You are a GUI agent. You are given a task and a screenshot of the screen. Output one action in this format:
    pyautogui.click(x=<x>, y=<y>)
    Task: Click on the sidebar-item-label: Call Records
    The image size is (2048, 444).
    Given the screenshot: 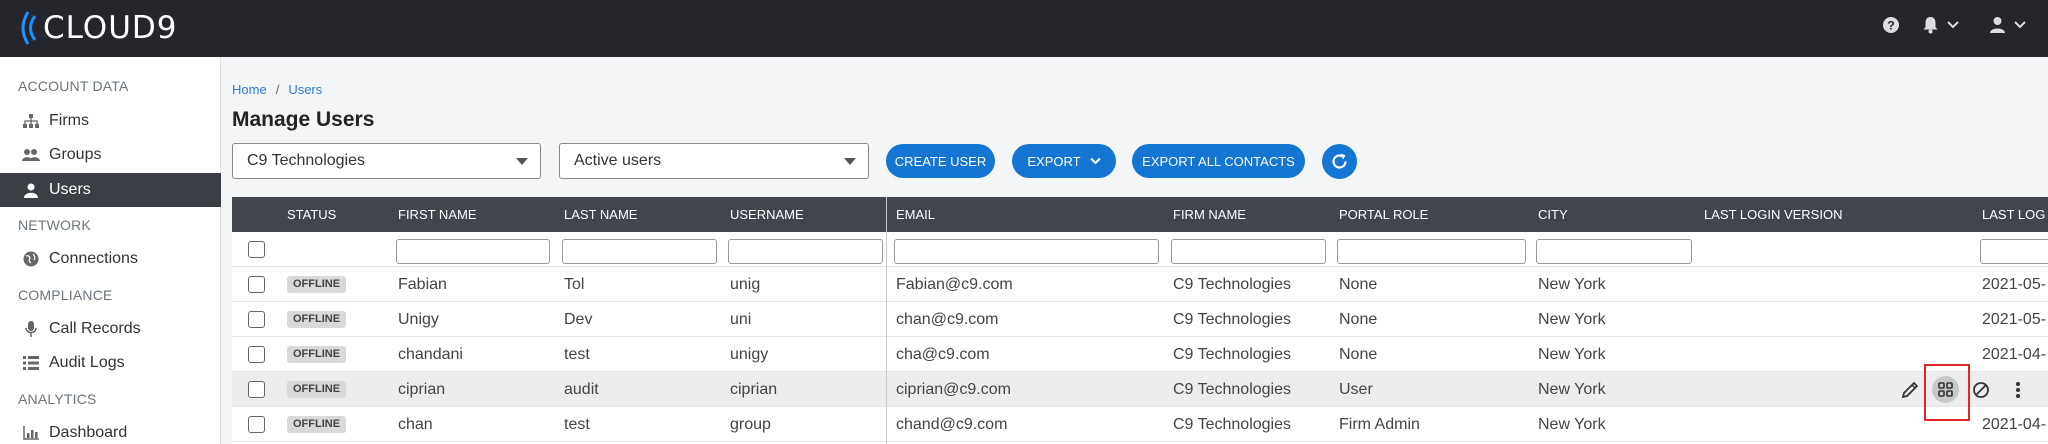 What is the action you would take?
    pyautogui.click(x=95, y=328)
    